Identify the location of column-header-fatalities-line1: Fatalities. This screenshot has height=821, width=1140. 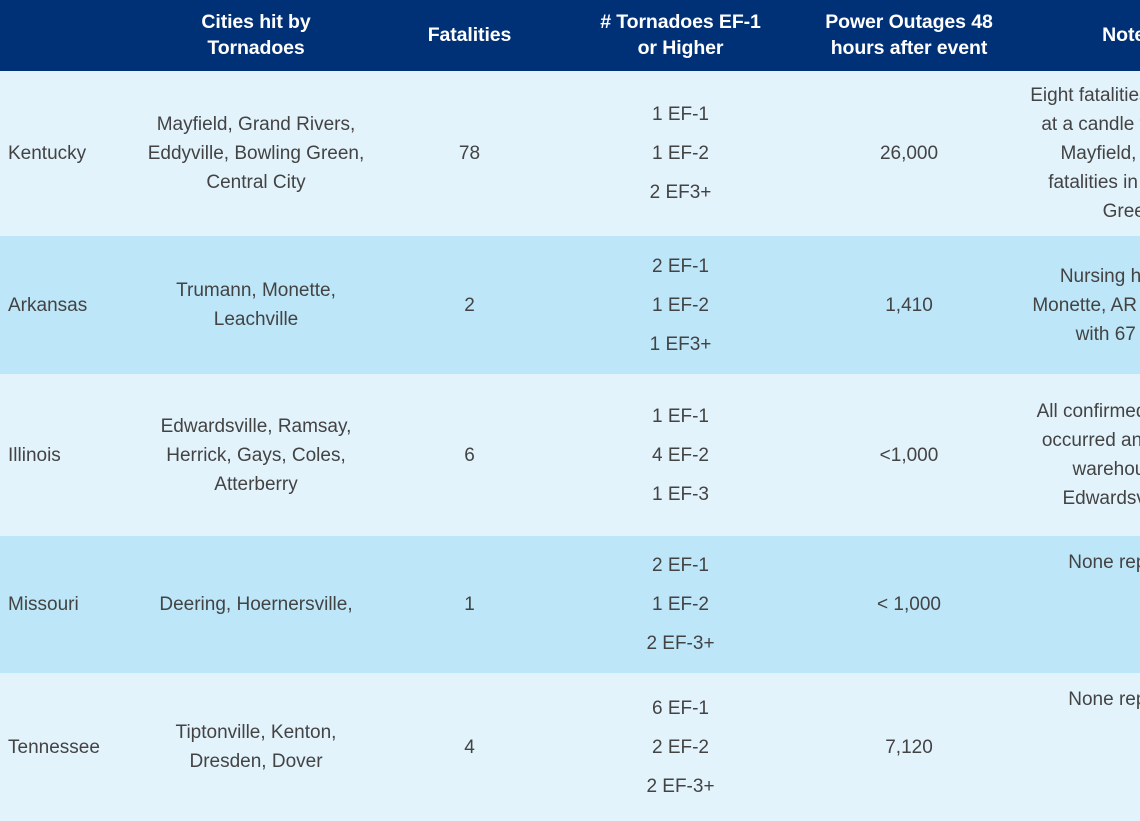
(469, 35).